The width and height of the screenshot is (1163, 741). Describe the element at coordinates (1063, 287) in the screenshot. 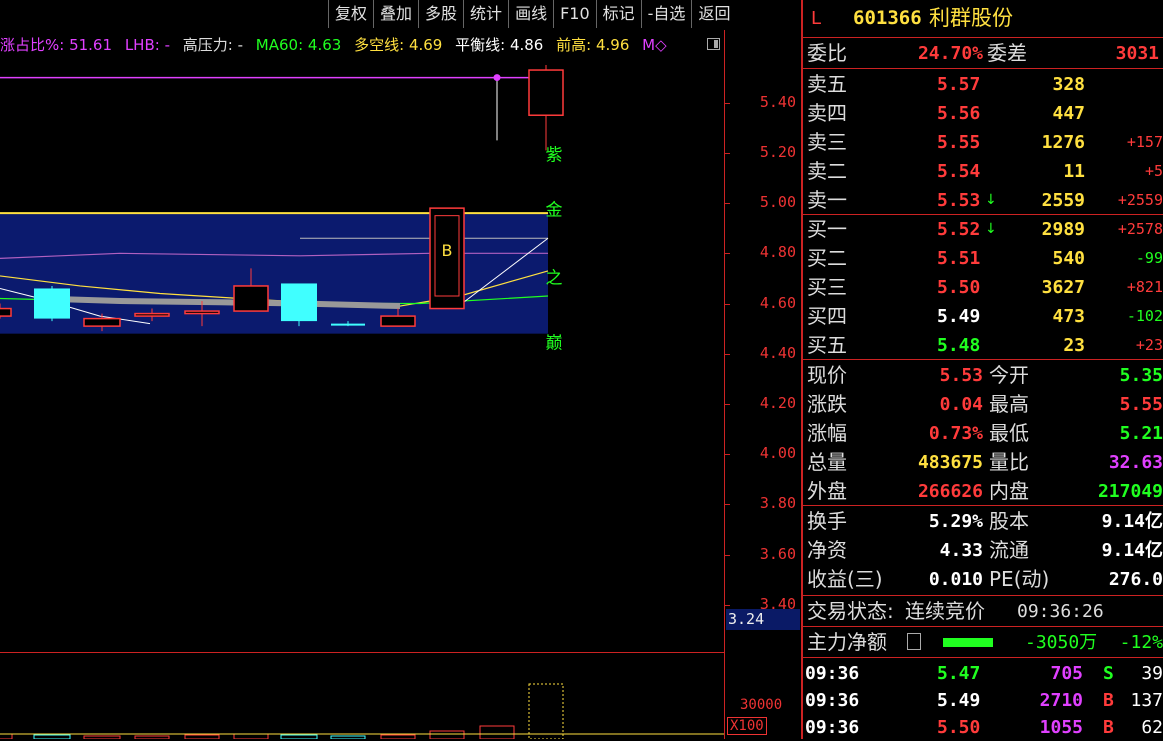

I see `buy-volume: 3627` at that location.